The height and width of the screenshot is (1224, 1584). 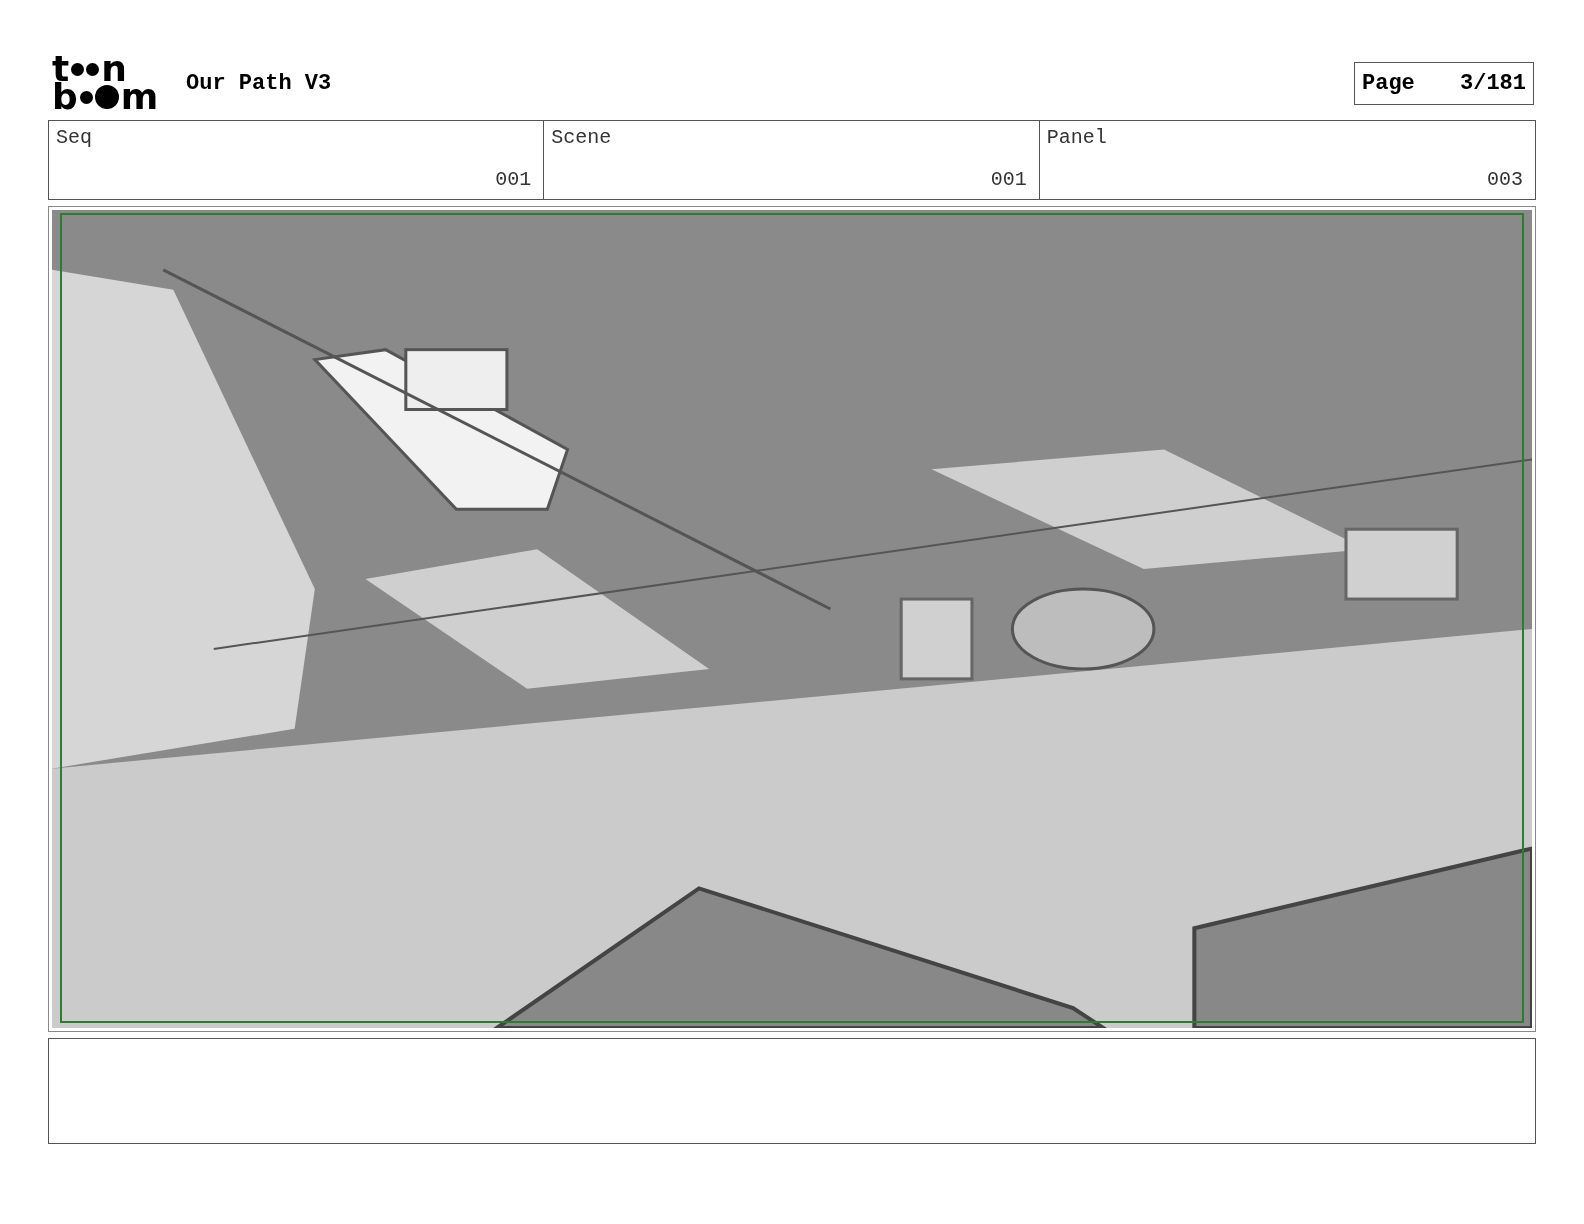 I want to click on logo: t n b m, so click(x=106, y=83).